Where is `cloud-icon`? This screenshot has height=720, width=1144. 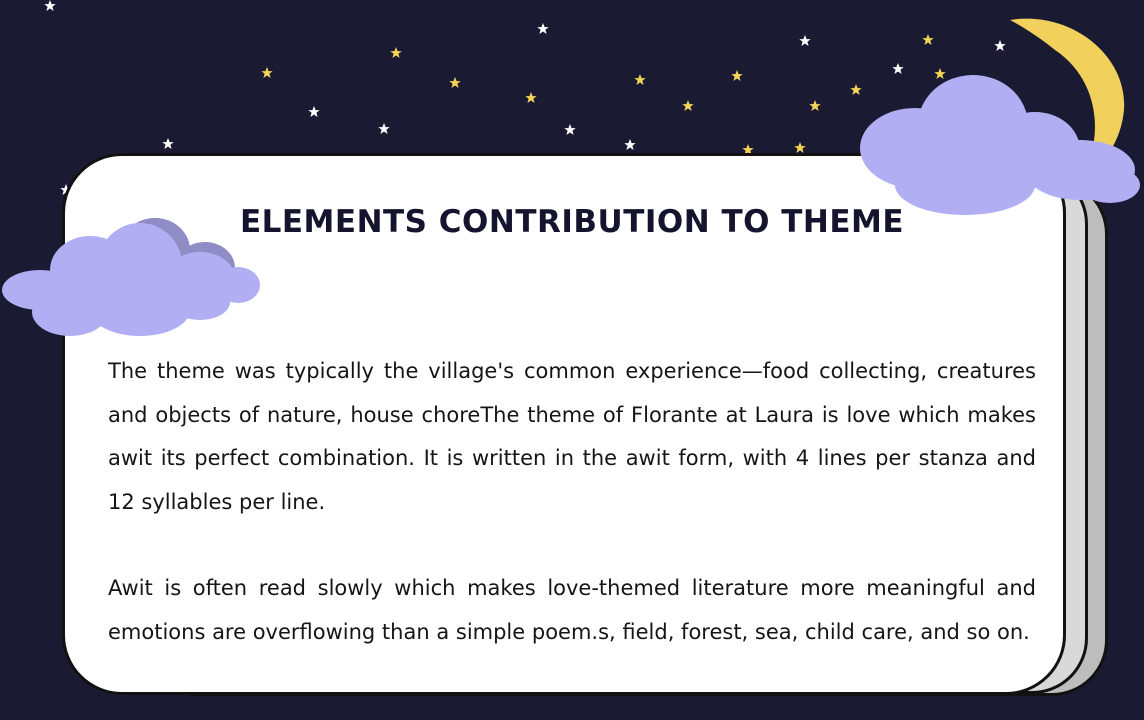 cloud-icon is located at coordinates (1000, 145).